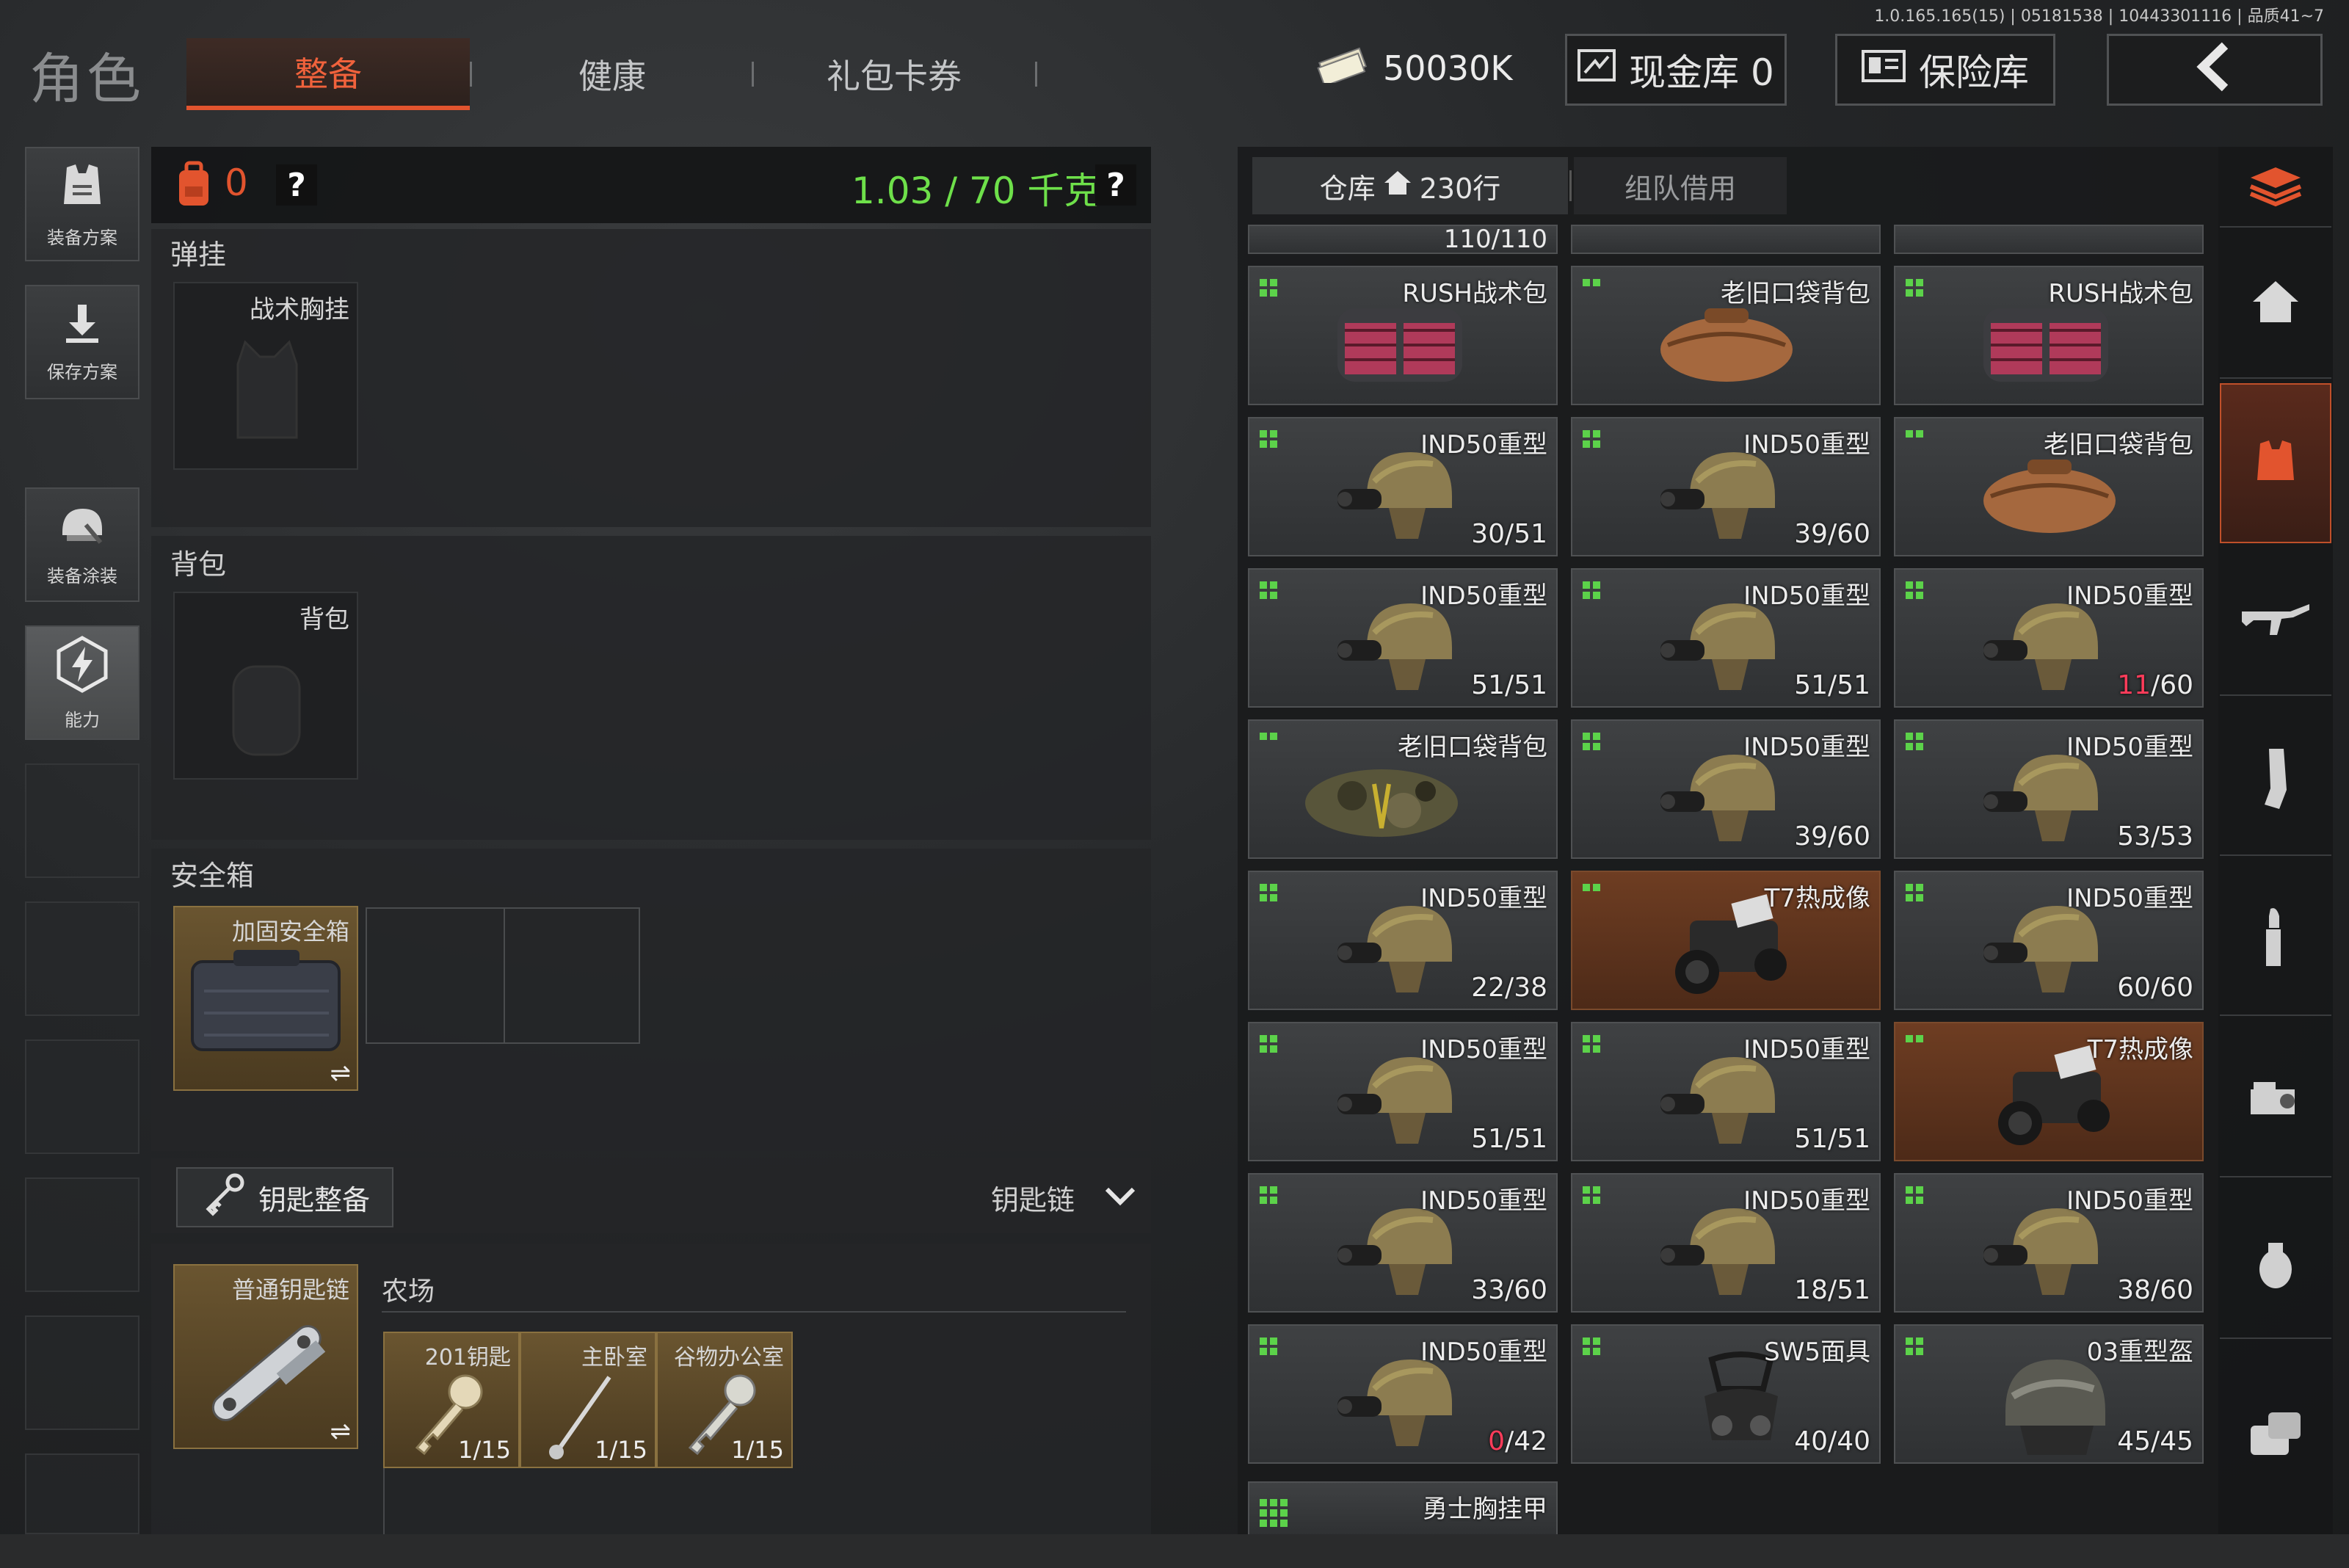  Describe the element at coordinates (621, 1450) in the screenshot. I see `key-item-count: 1/15` at that location.